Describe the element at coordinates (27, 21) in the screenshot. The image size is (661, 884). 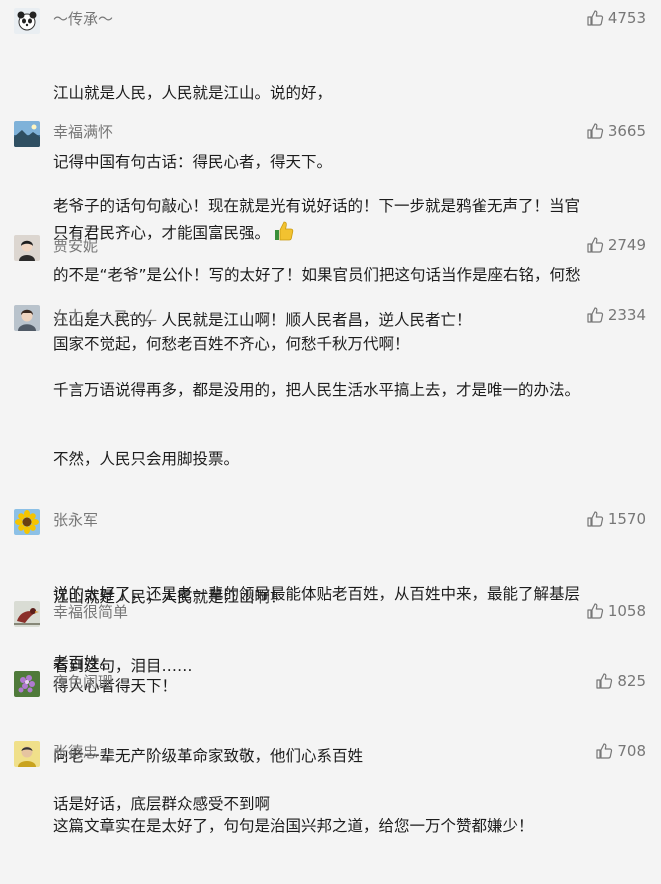
I see `panda-avatar-icon` at that location.